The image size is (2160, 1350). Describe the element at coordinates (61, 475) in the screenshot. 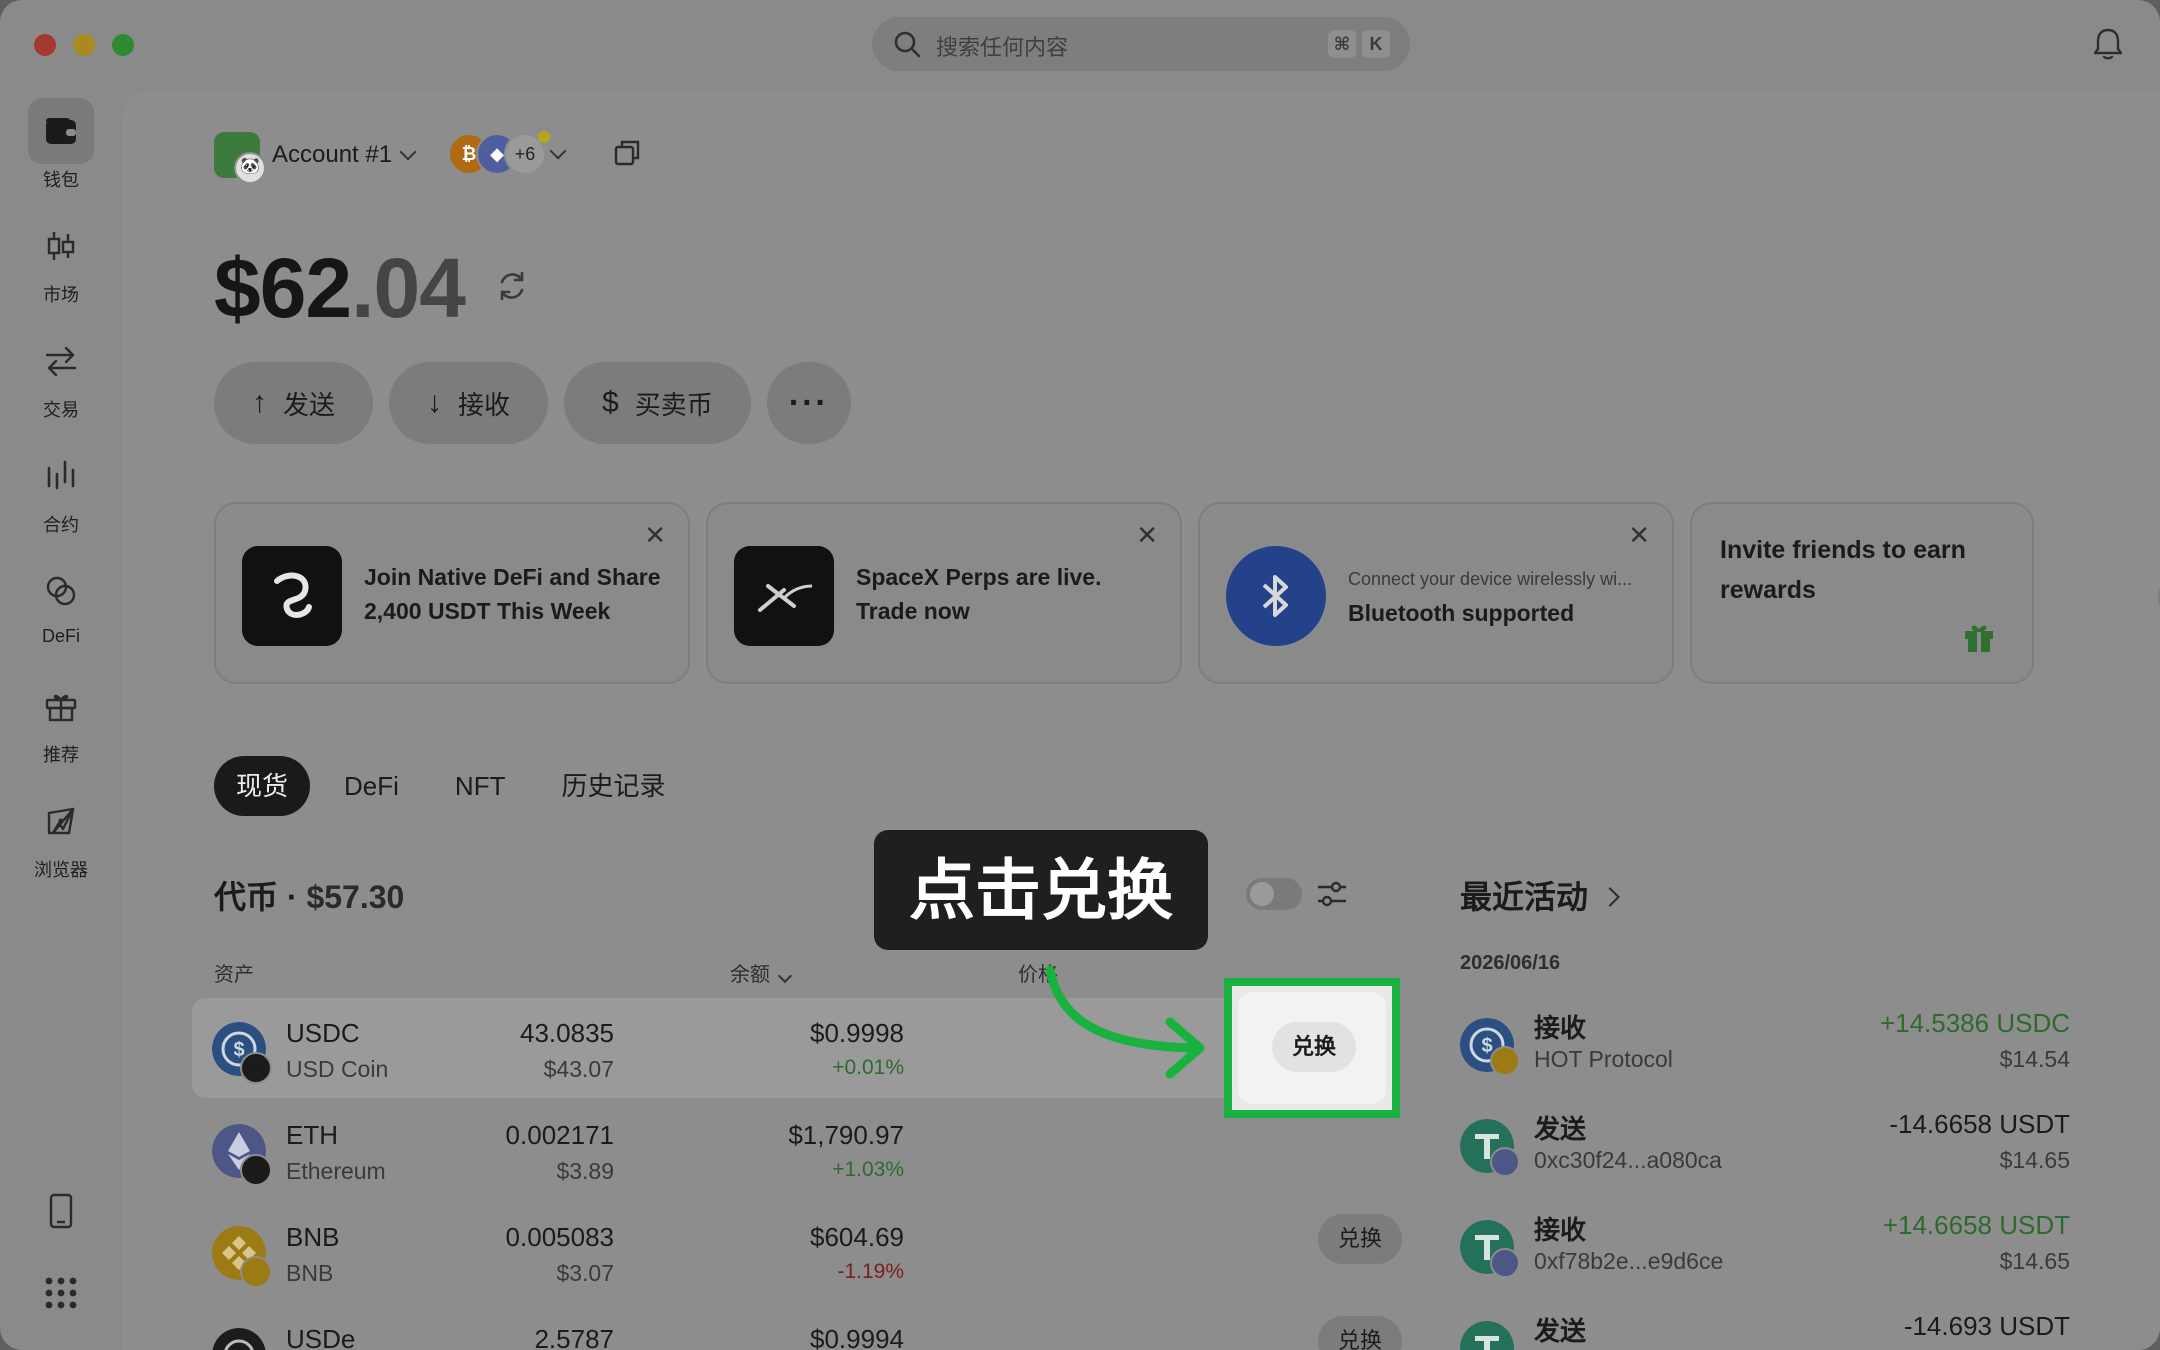

I see `bars-icon` at that location.